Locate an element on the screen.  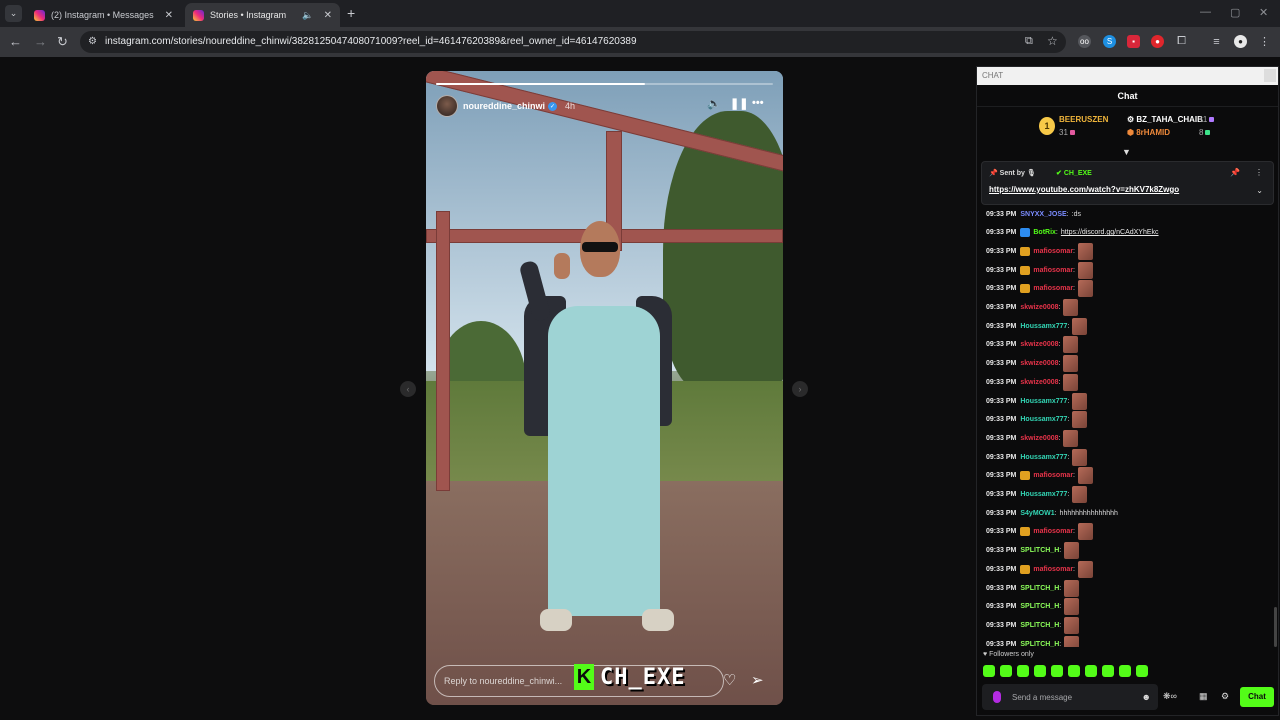
pinned-sender: ✔ CH_EXE is located at coordinates (1074, 173).